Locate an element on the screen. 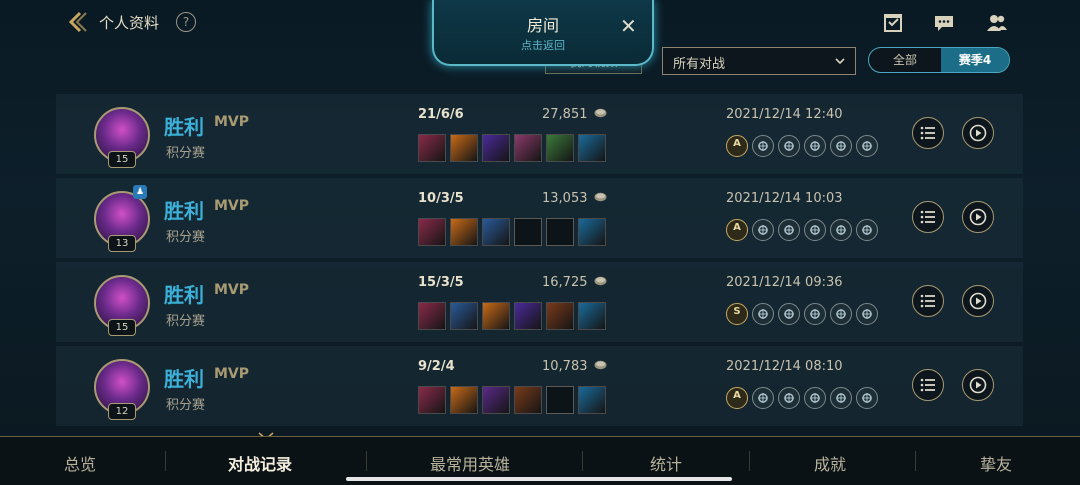 This screenshot has width=1080, height=485. chat-icon is located at coordinates (944, 23).